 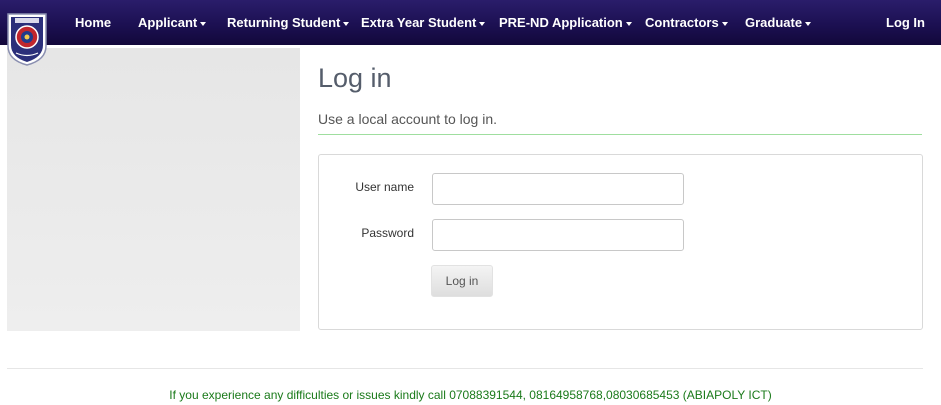 I want to click on page-subtitle: Use a local account to log in., so click(x=407, y=119).